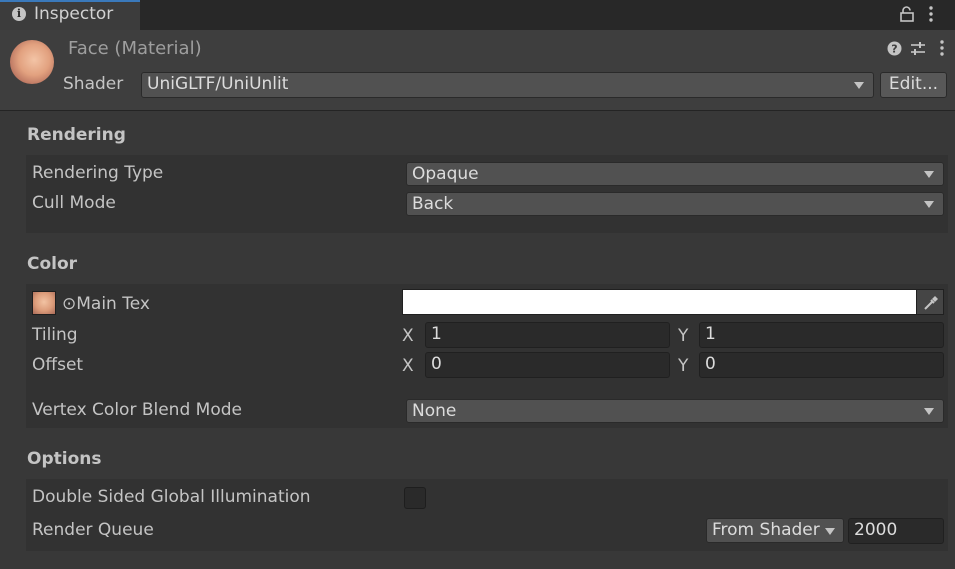 This screenshot has width=955, height=569. I want to click on main-tex-label: ⊙Main Tex, so click(106, 304).